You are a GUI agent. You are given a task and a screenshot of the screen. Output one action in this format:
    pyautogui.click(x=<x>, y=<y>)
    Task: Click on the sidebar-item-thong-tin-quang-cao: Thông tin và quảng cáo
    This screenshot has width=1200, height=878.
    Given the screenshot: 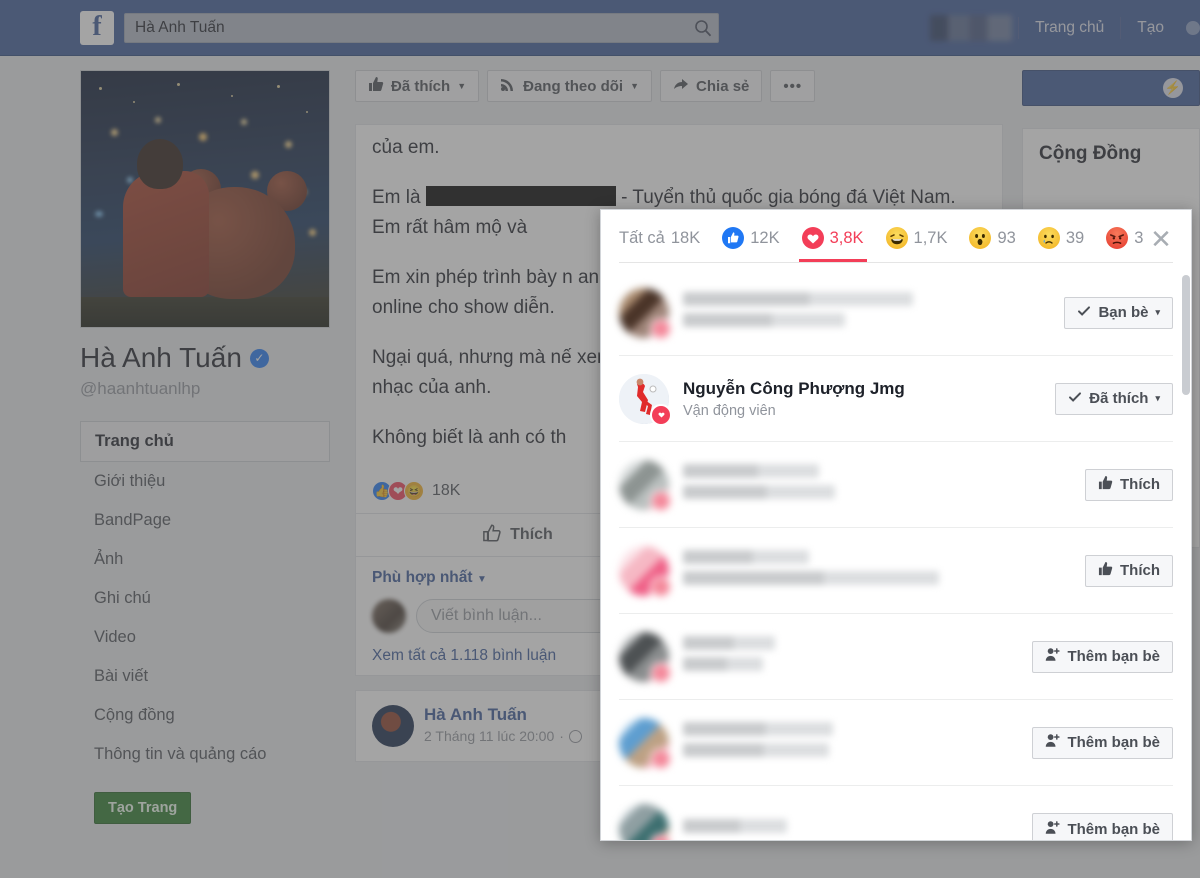 What is the action you would take?
    pyautogui.click(x=205, y=754)
    